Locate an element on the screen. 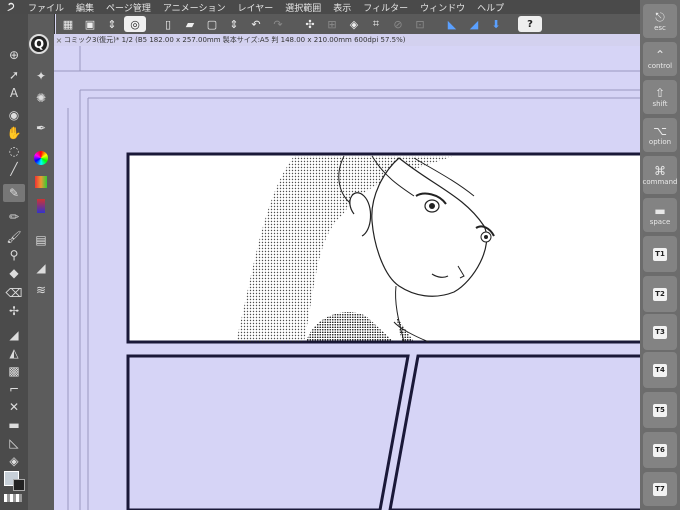 The height and width of the screenshot is (510, 680). eraser-icon: ⌫ is located at coordinates (14, 293).